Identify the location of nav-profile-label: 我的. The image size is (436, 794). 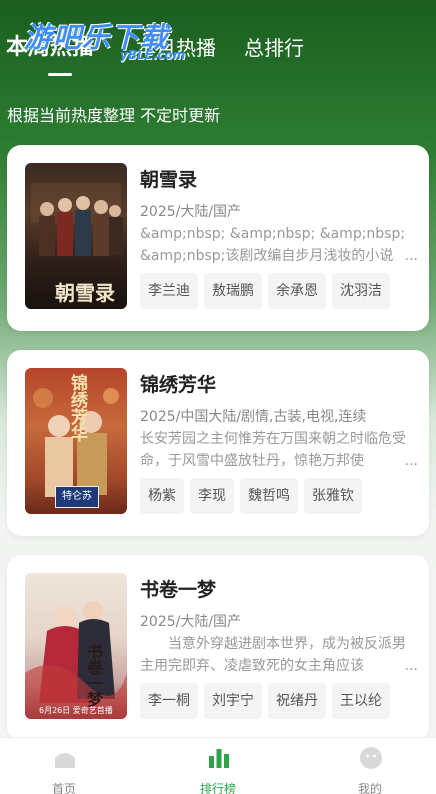
(369, 788).